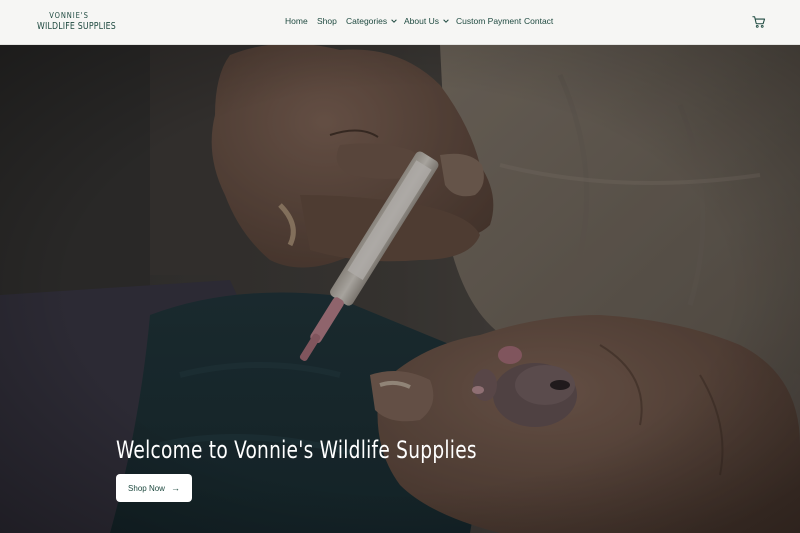 This screenshot has height=533, width=800. I want to click on nav-contact: Contact, so click(538, 21).